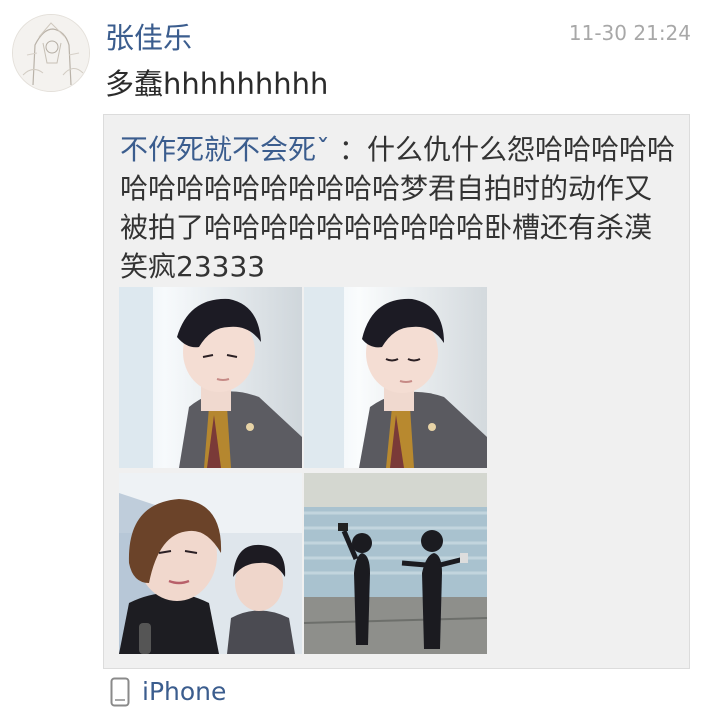 The image size is (719, 708). What do you see at coordinates (184, 692) in the screenshot?
I see `device-label: iPhone` at bounding box center [184, 692].